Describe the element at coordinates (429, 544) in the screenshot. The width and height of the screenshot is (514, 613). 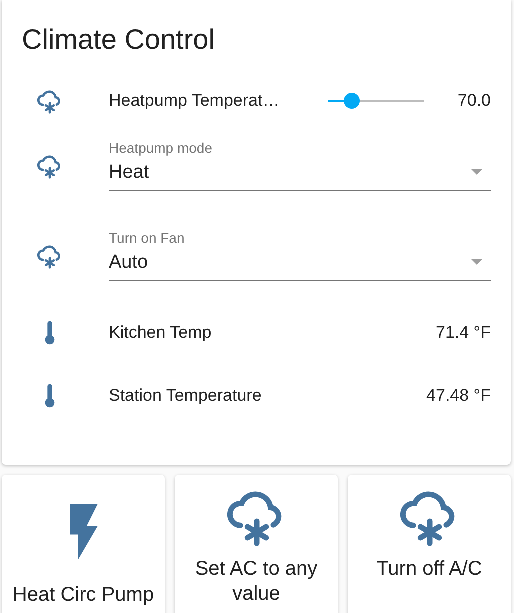
I see `entity-button: Turn off A/C` at that location.